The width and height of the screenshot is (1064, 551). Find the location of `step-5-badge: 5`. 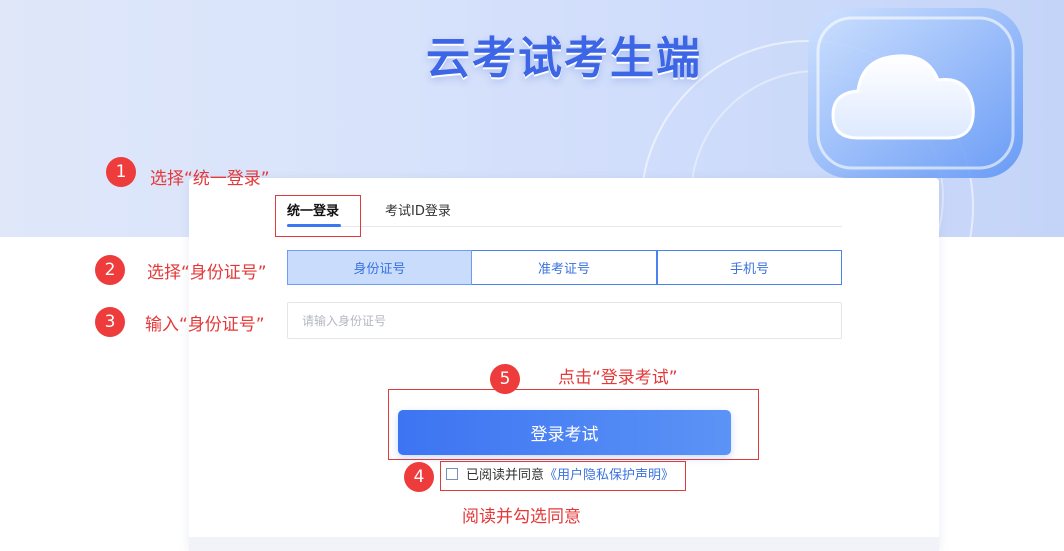

step-5-badge: 5 is located at coordinates (505, 379).